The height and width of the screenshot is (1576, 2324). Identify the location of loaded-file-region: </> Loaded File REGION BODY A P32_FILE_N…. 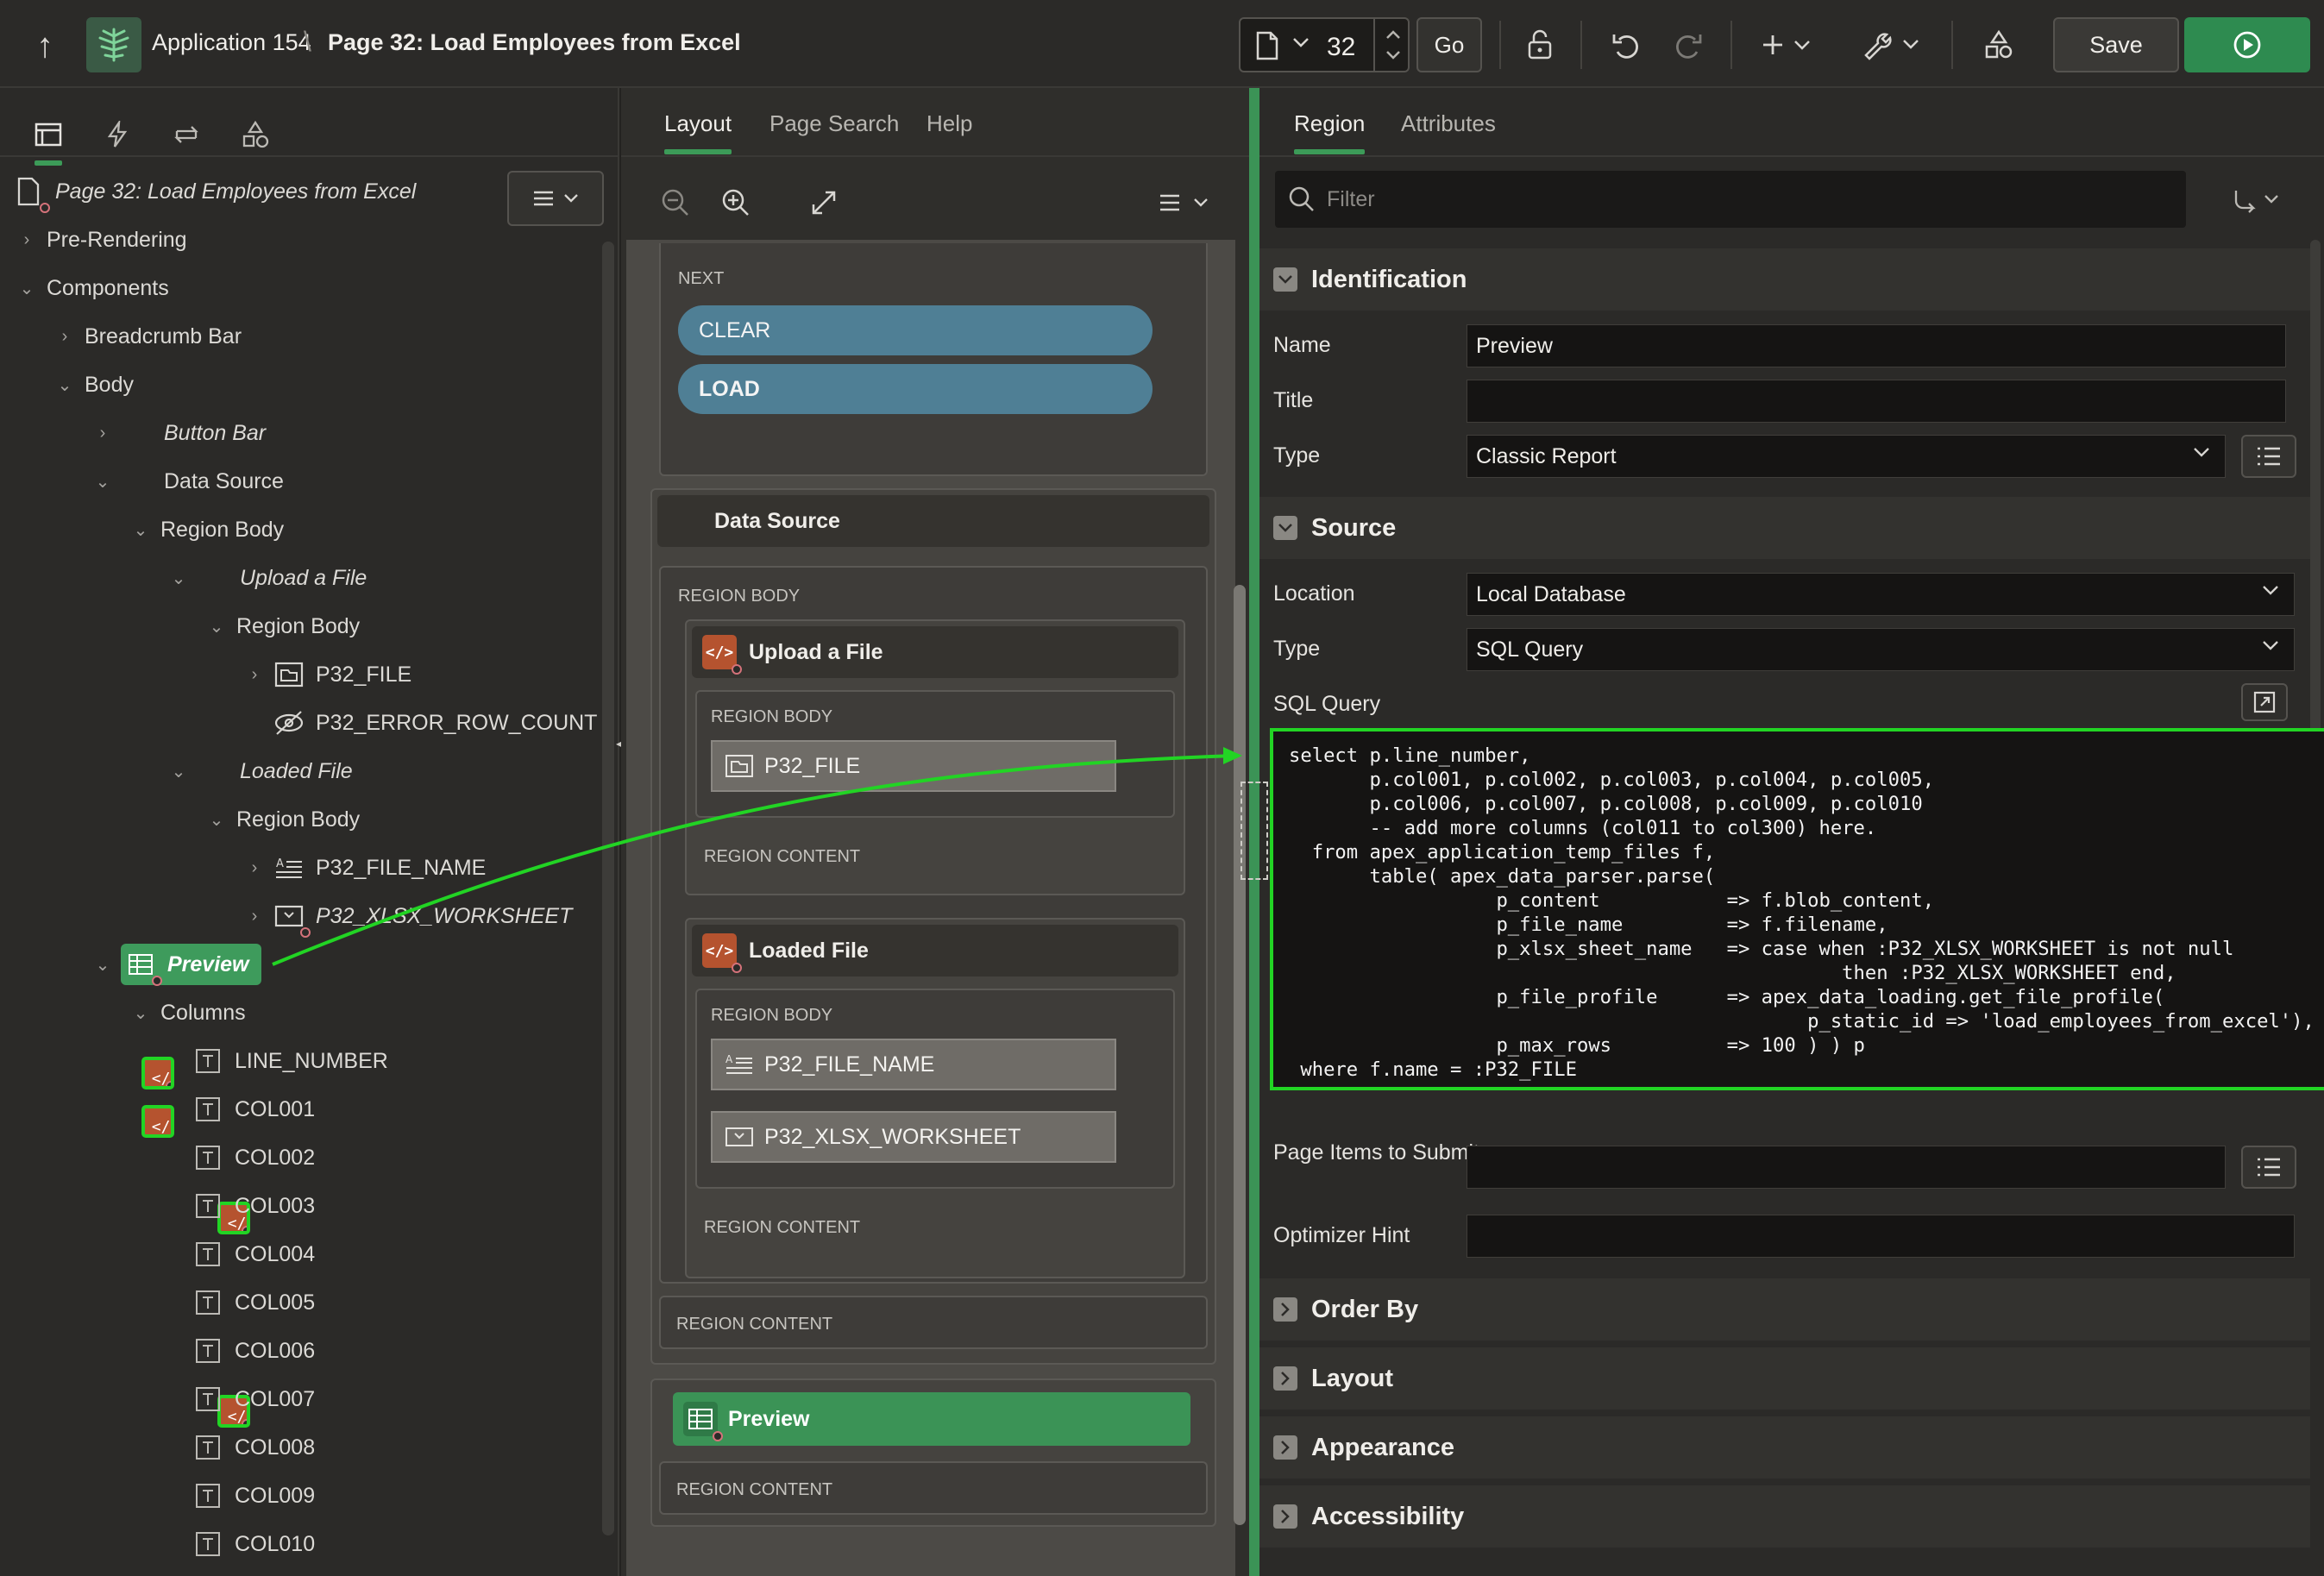
(935, 1098).